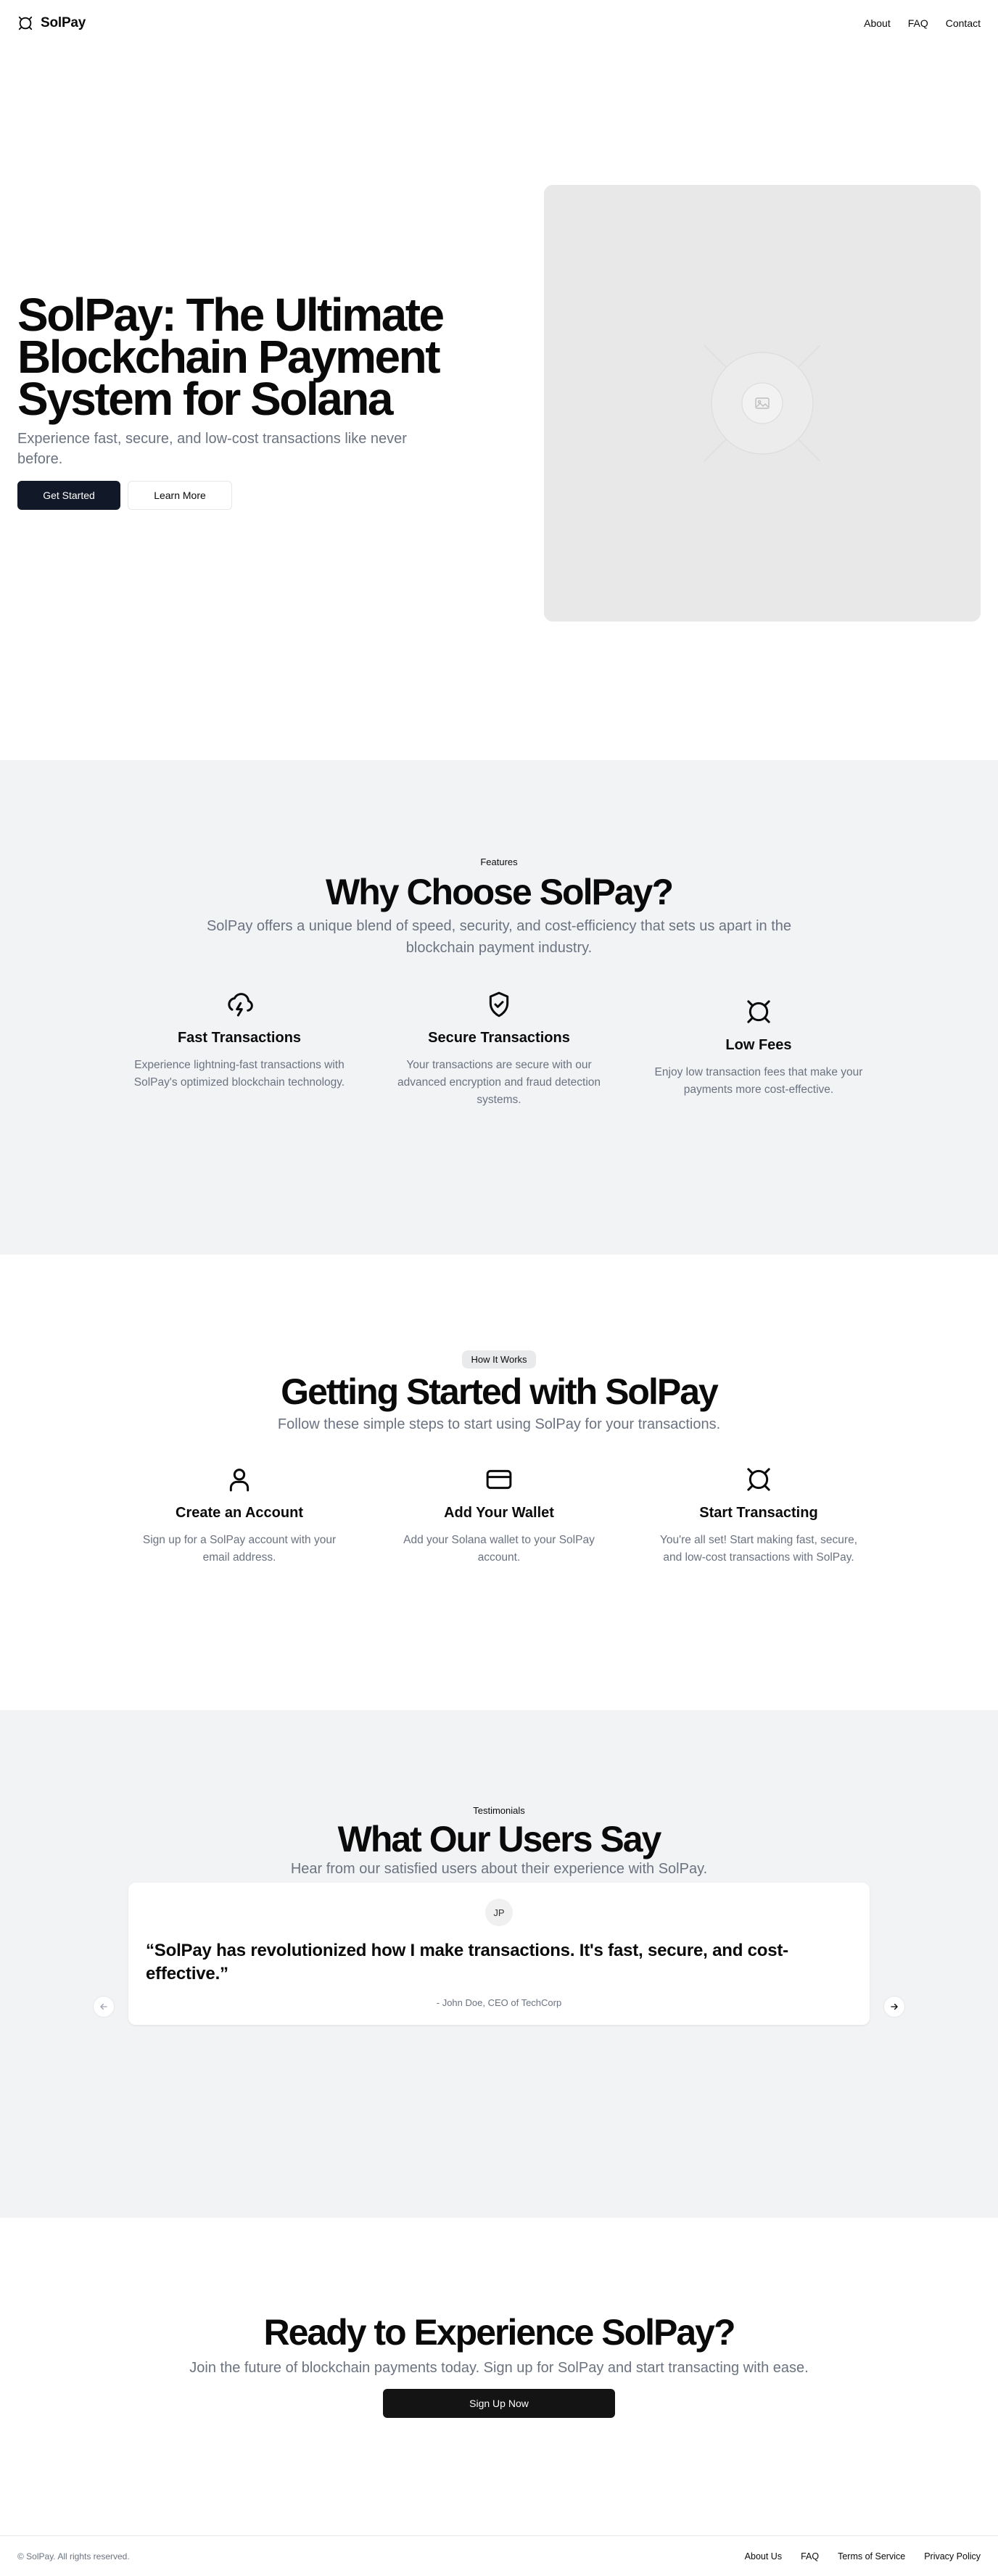  I want to click on footer-faq-link: FAQ, so click(810, 2556).